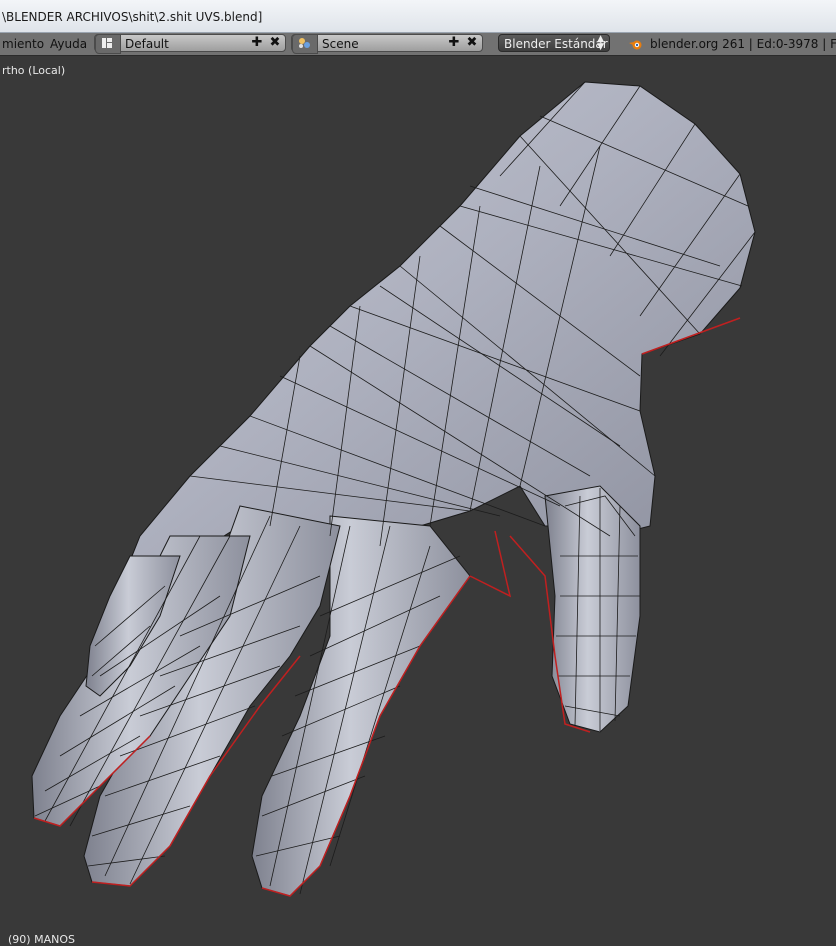  What do you see at coordinates (743, 44) in the screenshot?
I see `stats-text: blender.org 261 | Ed:0-3978 | Fa:0-1!` at bounding box center [743, 44].